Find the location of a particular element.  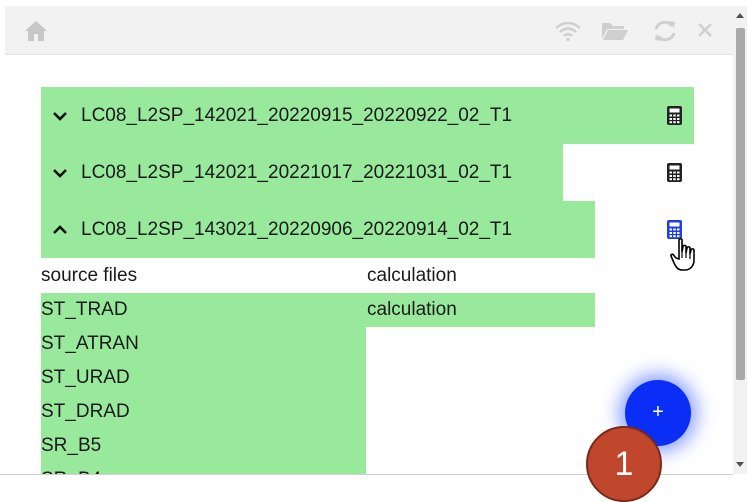

scene-name: LC08_L2SP_142021_20221017_20221031_02_T1 is located at coordinates (297, 172).